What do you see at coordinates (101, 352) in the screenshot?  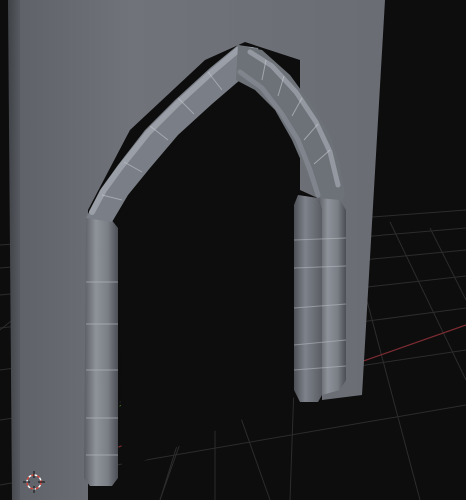 I see `left-column` at bounding box center [101, 352].